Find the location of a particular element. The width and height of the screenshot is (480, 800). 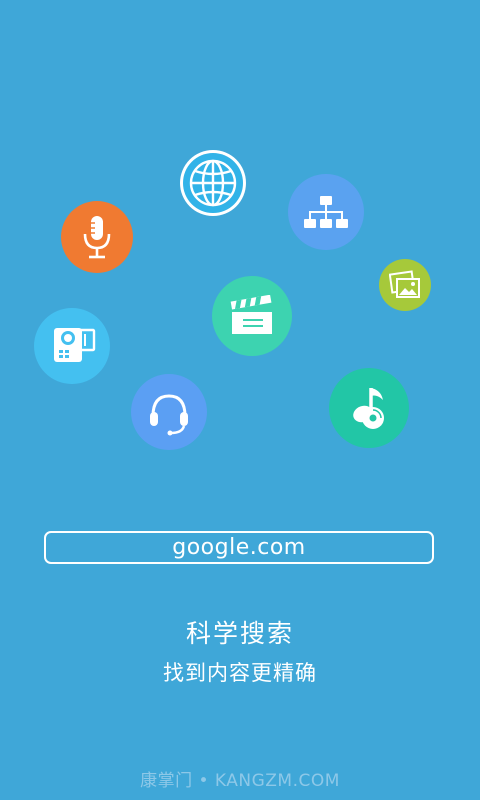

url-input: google.com is located at coordinates (239, 547).